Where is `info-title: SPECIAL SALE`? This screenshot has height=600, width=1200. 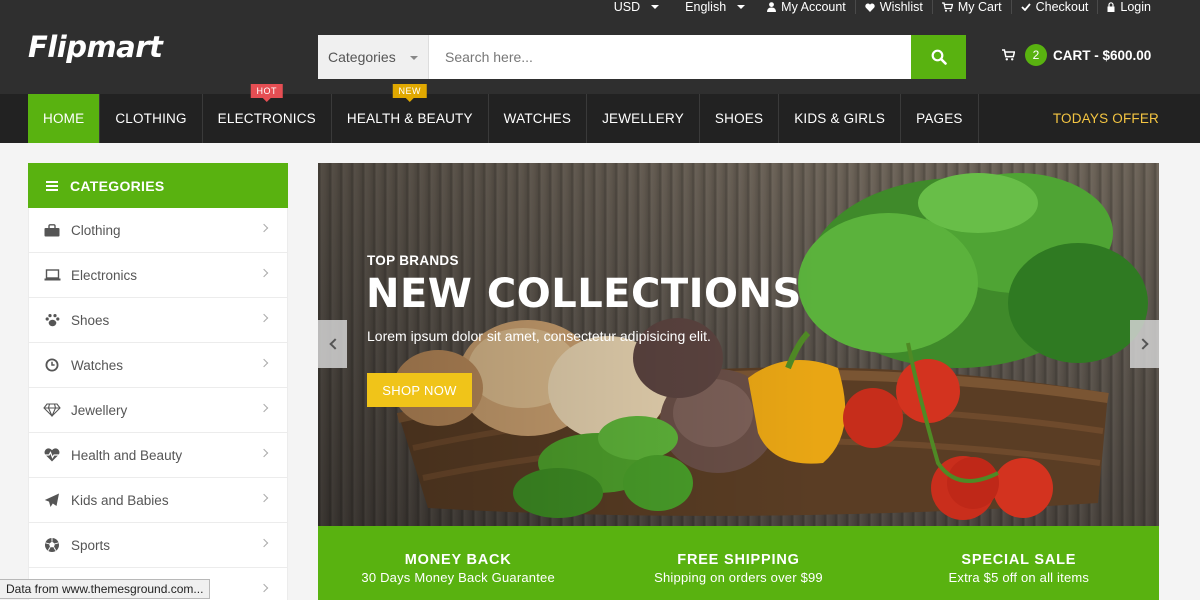
info-title: SPECIAL SALE is located at coordinates (1019, 560).